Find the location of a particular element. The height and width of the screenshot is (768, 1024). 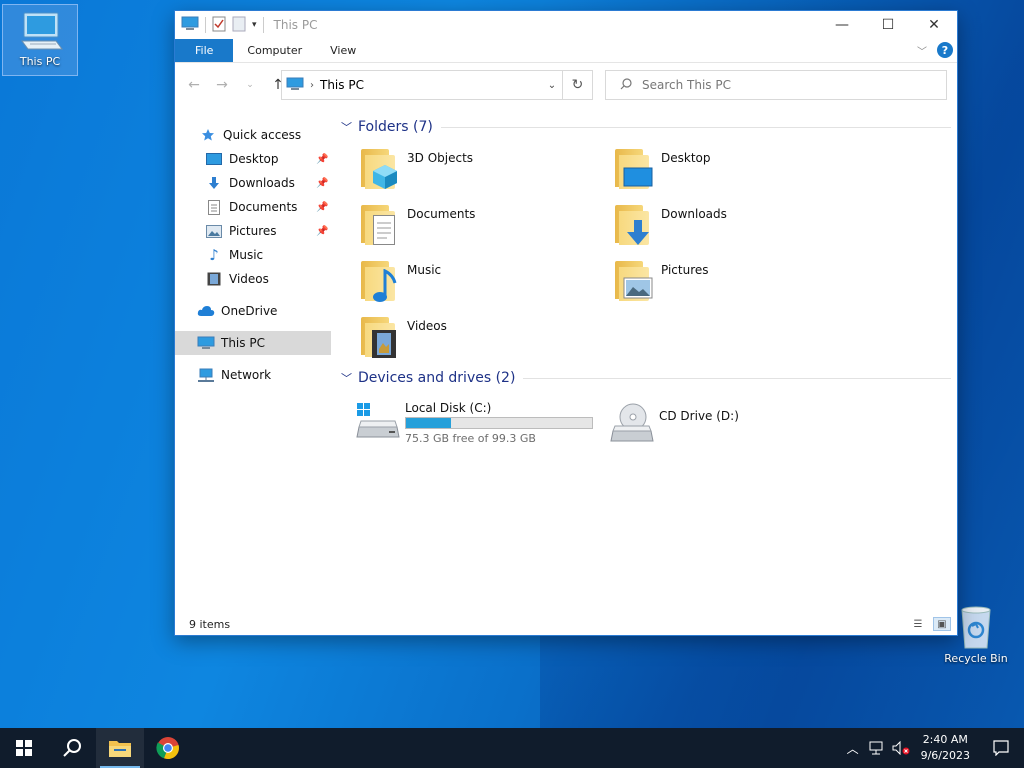

refresh-button: ↻ is located at coordinates (578, 85).